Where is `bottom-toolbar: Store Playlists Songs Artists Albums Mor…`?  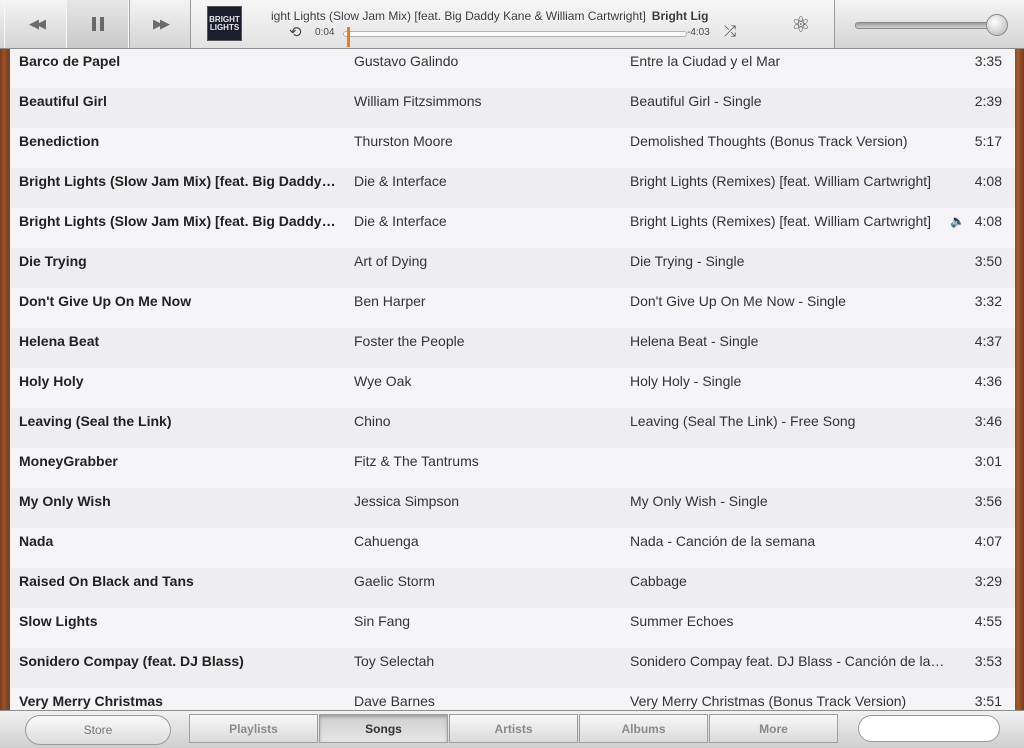
bottom-toolbar: Store Playlists Songs Artists Albums Mor… is located at coordinates (512, 729).